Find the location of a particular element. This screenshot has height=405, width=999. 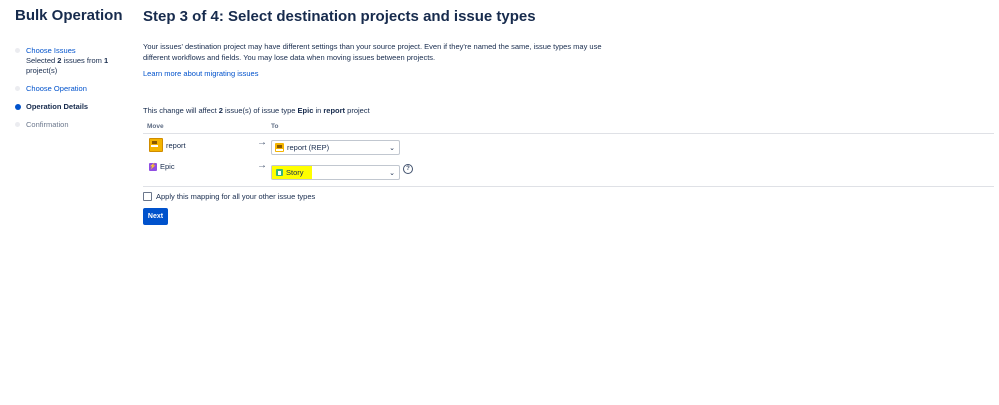

apply-mapping-checkbox is located at coordinates (147, 196).